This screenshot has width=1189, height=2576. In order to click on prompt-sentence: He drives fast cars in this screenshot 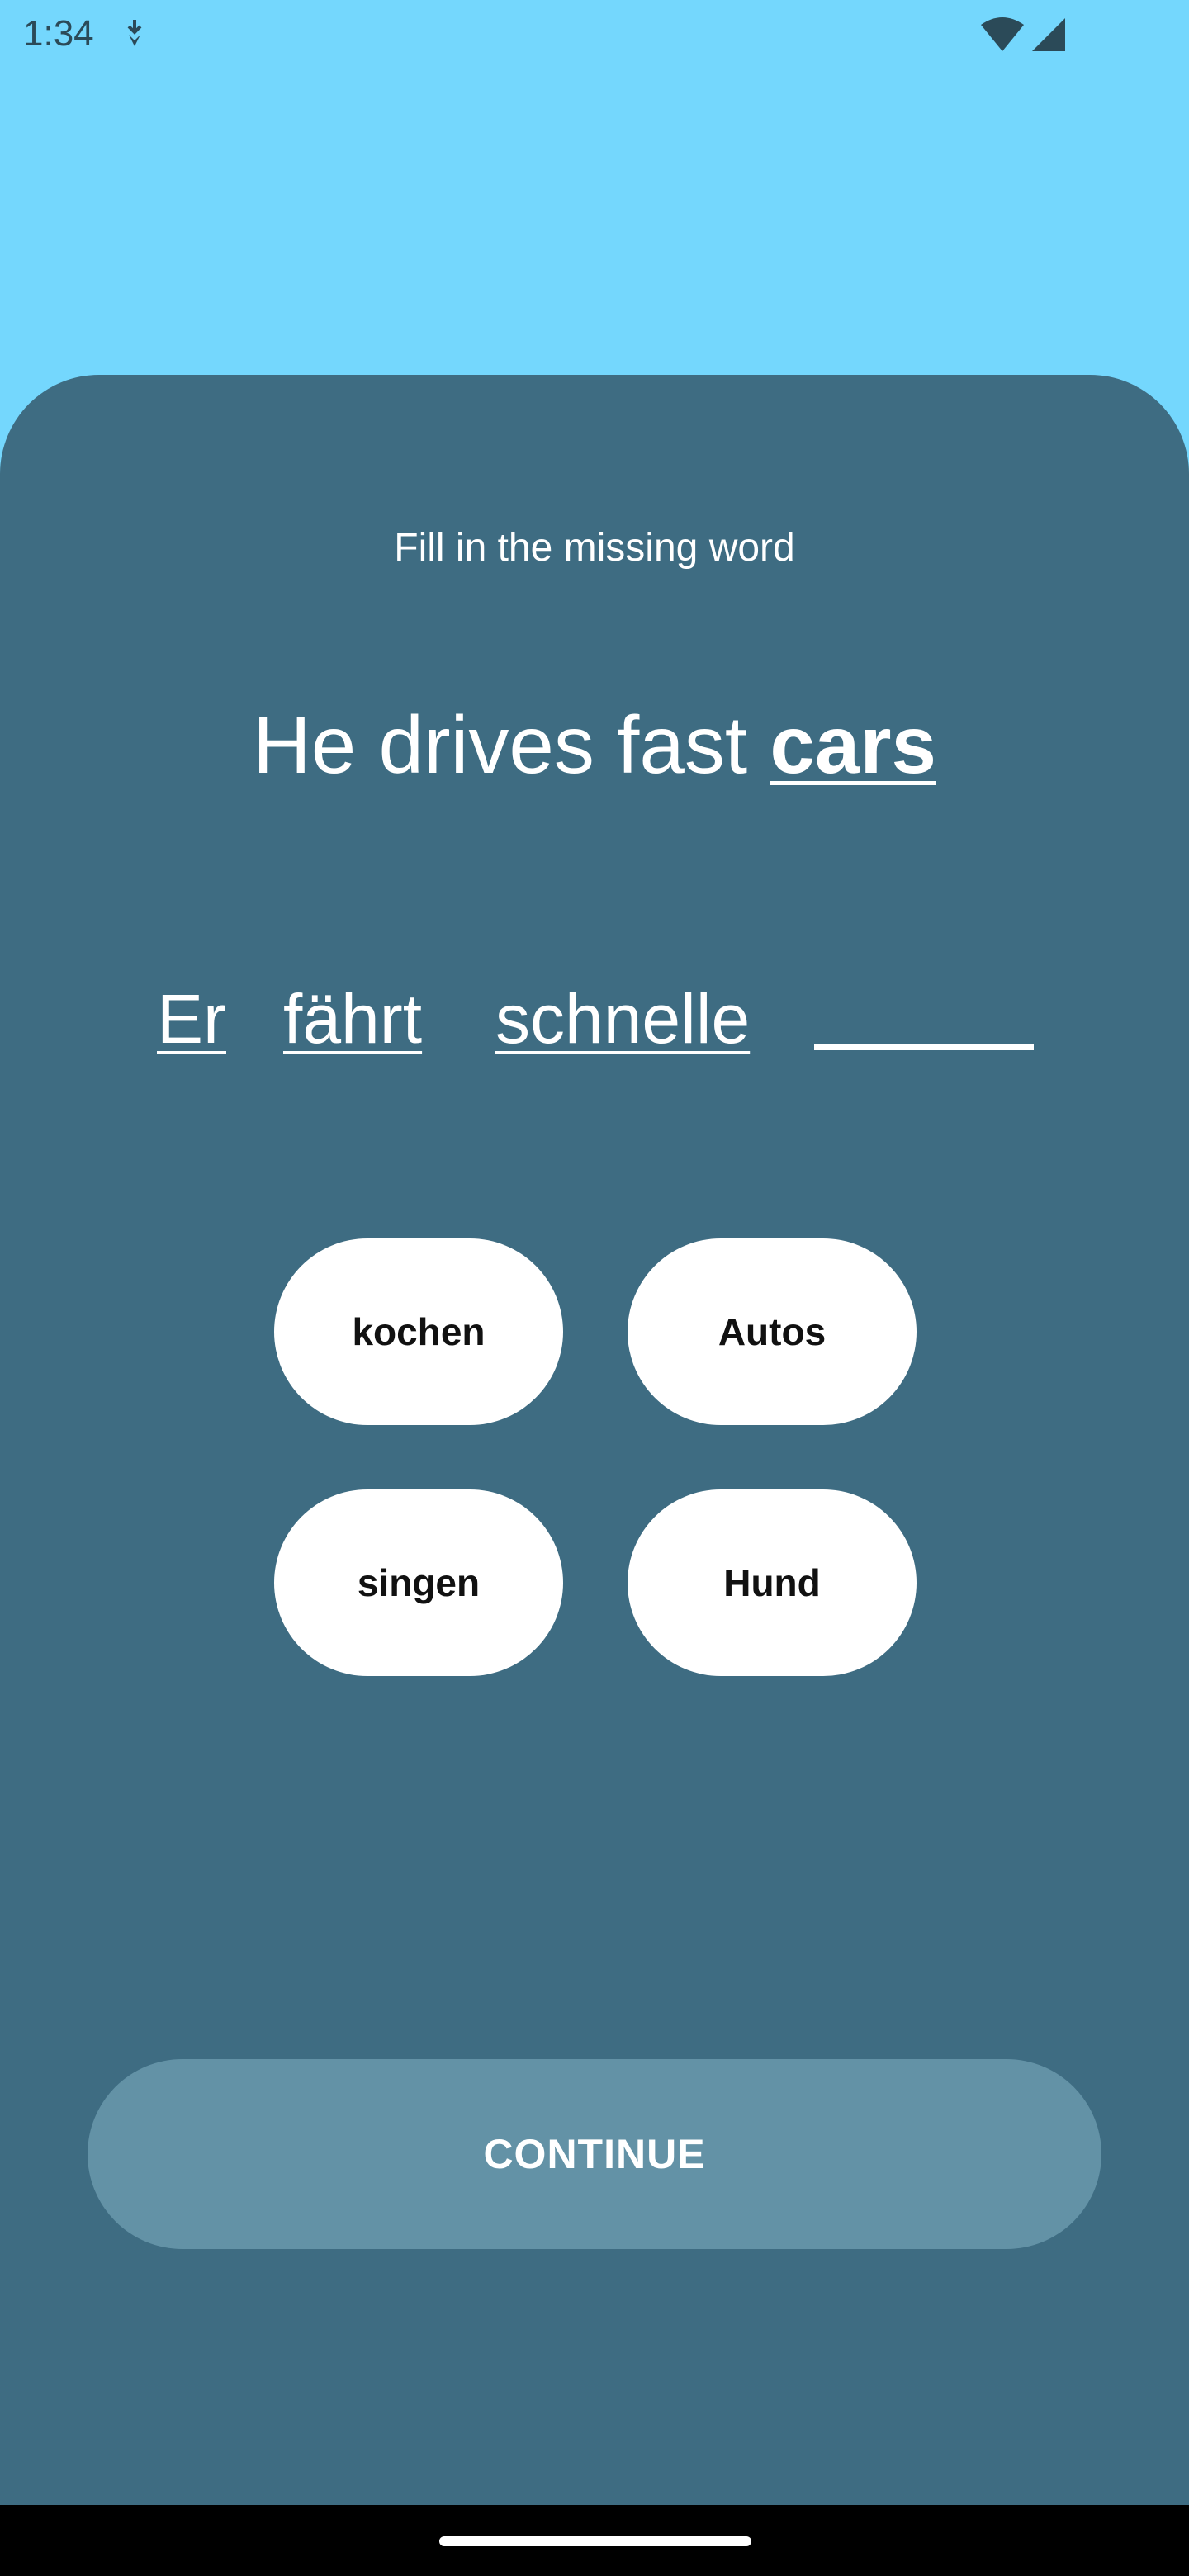, I will do `click(594, 745)`.